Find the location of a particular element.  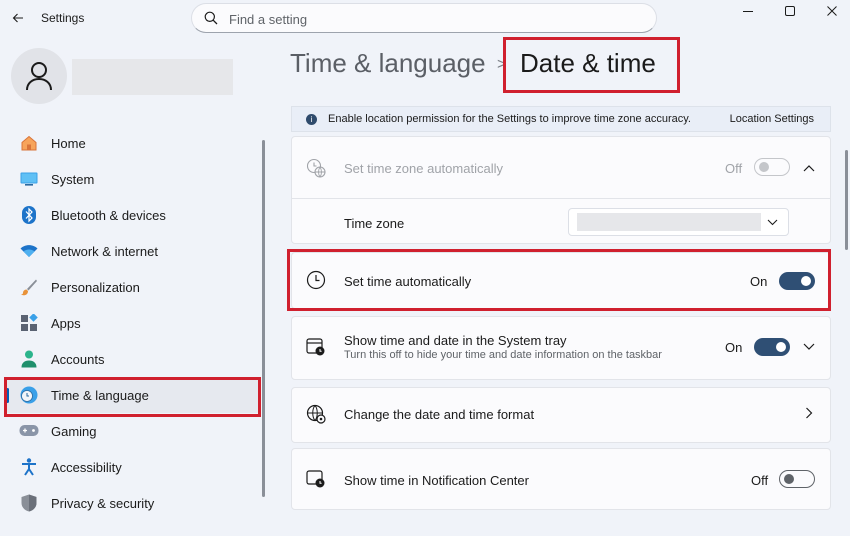

sidebar-item-label: Personalization is located at coordinates (95, 287).